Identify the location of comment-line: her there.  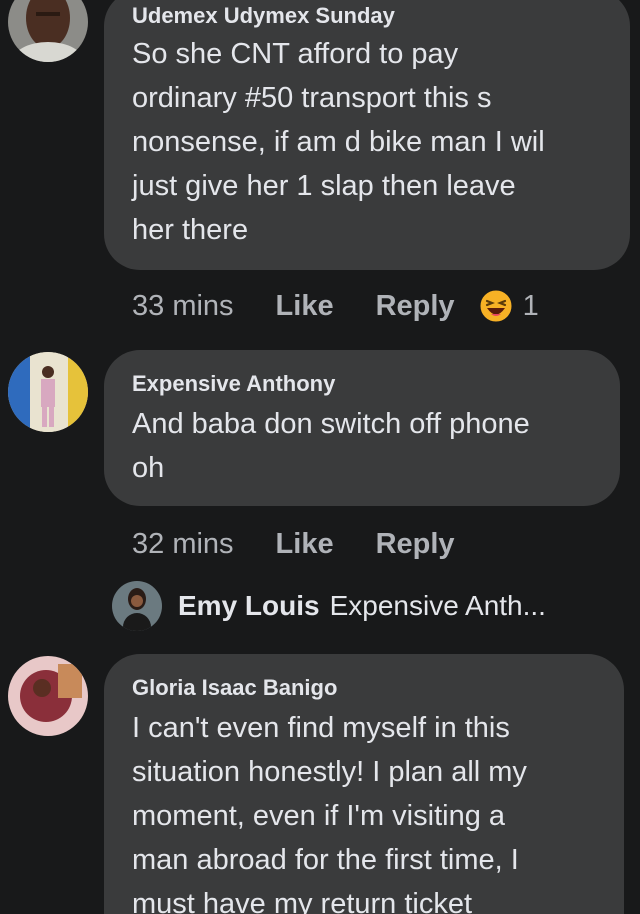
(190, 230).